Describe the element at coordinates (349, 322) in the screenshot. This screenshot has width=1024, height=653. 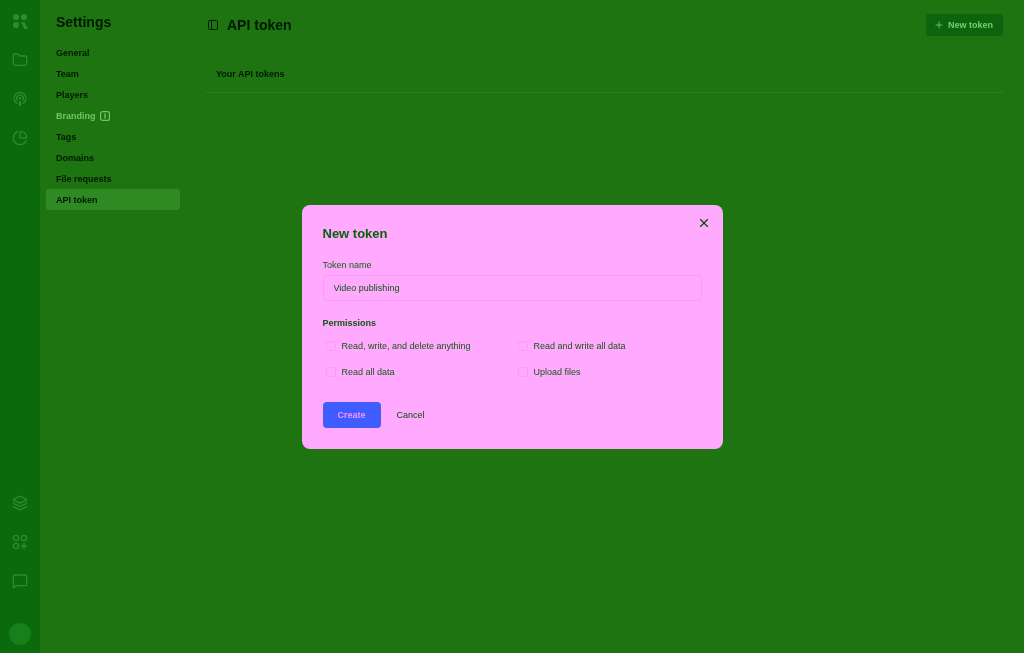
I see `permissions-label: Permissions` at that location.